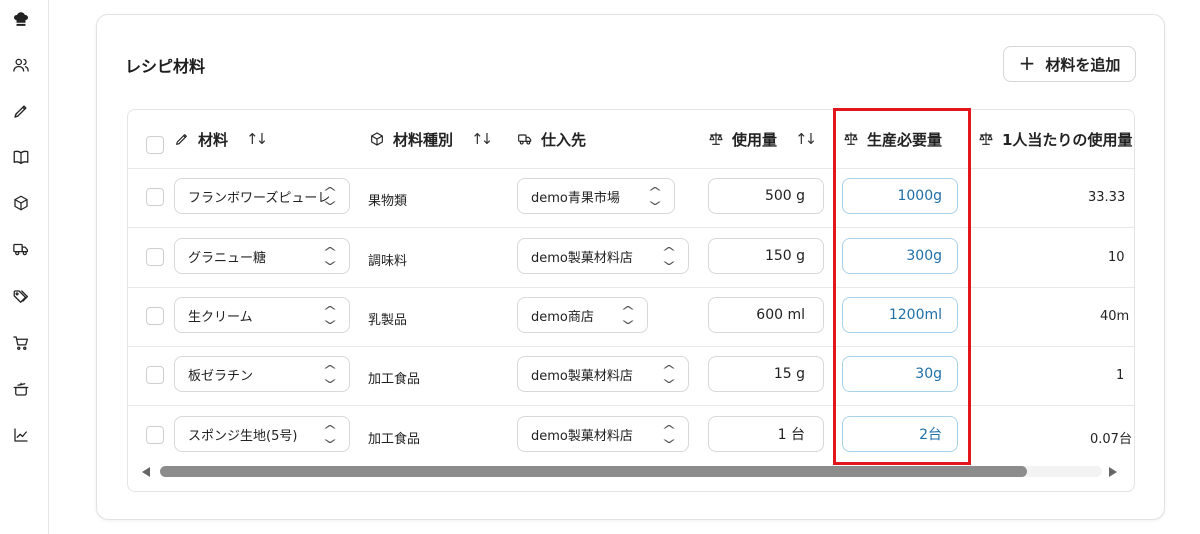 Image resolution: width=1200 pixels, height=534 pixels. What do you see at coordinates (21, 435) in the screenshot?
I see `chart-icon` at bounding box center [21, 435].